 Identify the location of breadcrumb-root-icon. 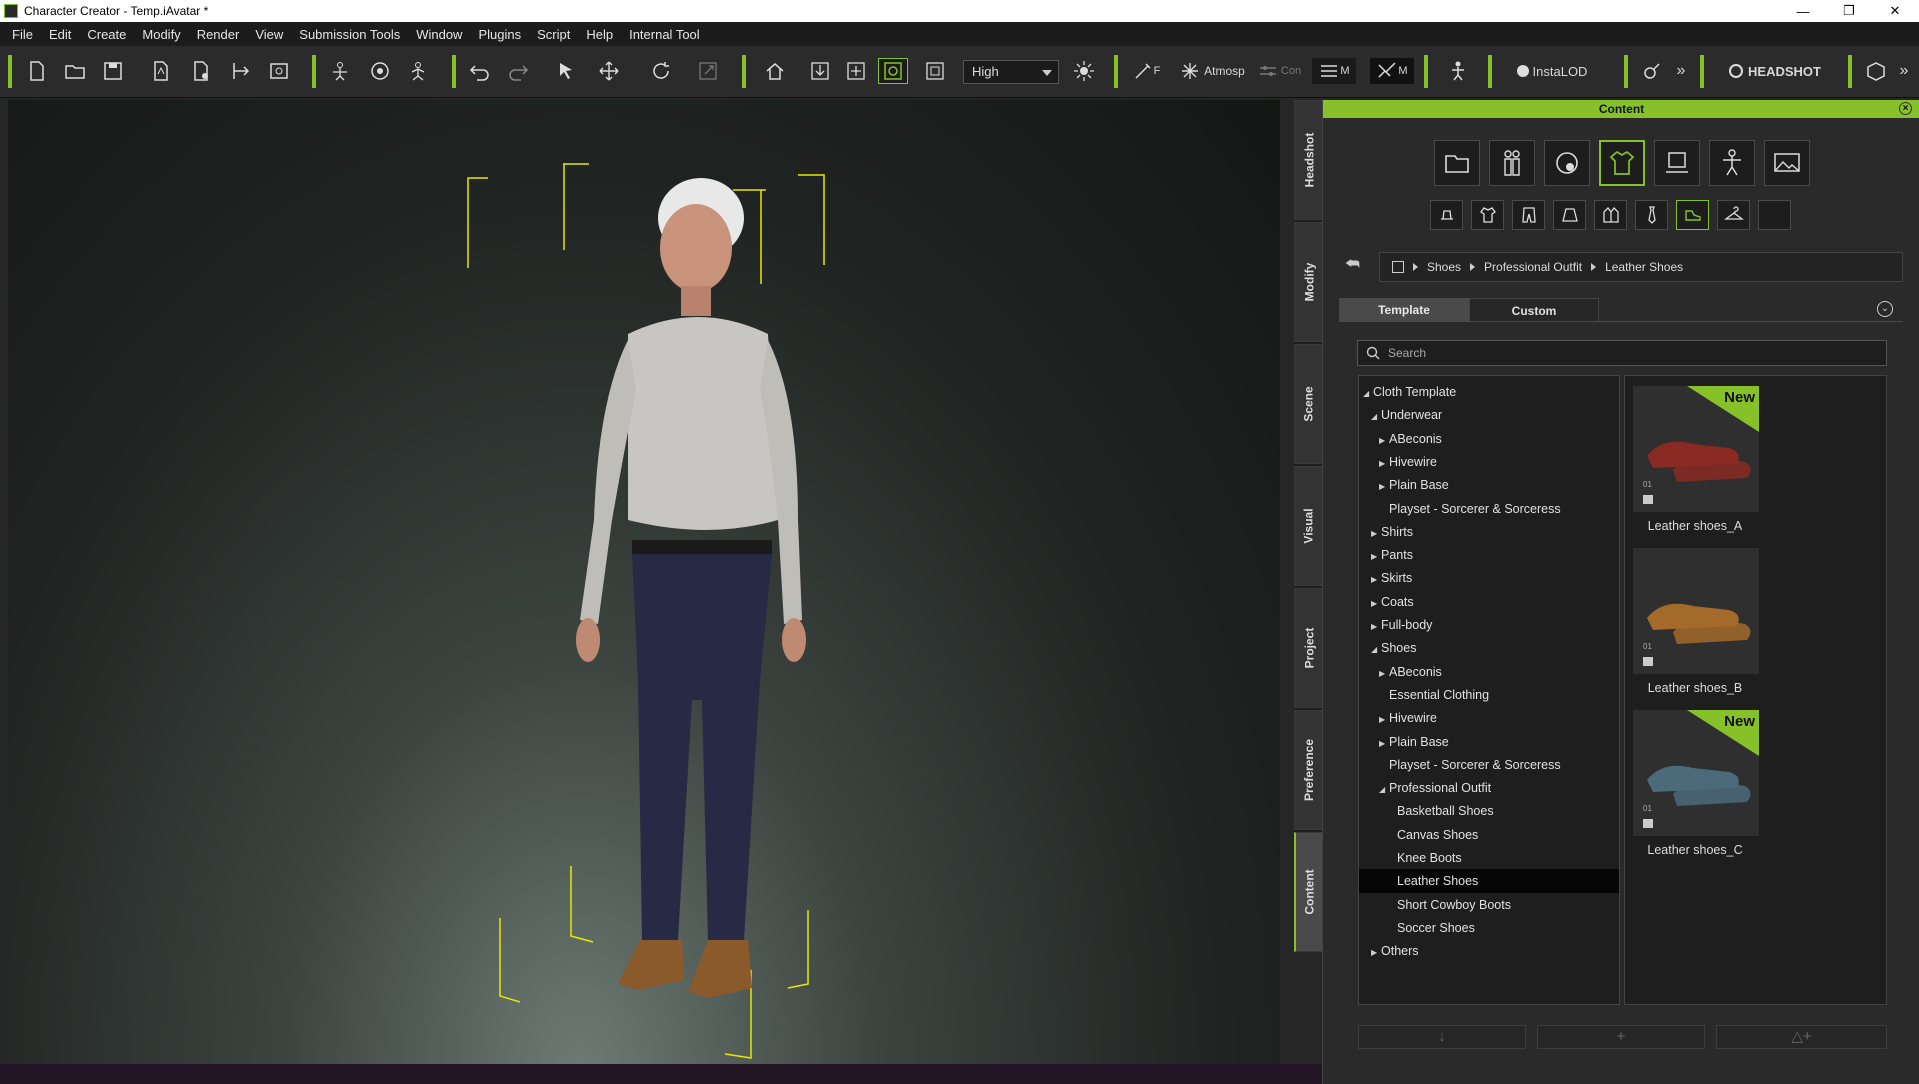
(1398, 267).